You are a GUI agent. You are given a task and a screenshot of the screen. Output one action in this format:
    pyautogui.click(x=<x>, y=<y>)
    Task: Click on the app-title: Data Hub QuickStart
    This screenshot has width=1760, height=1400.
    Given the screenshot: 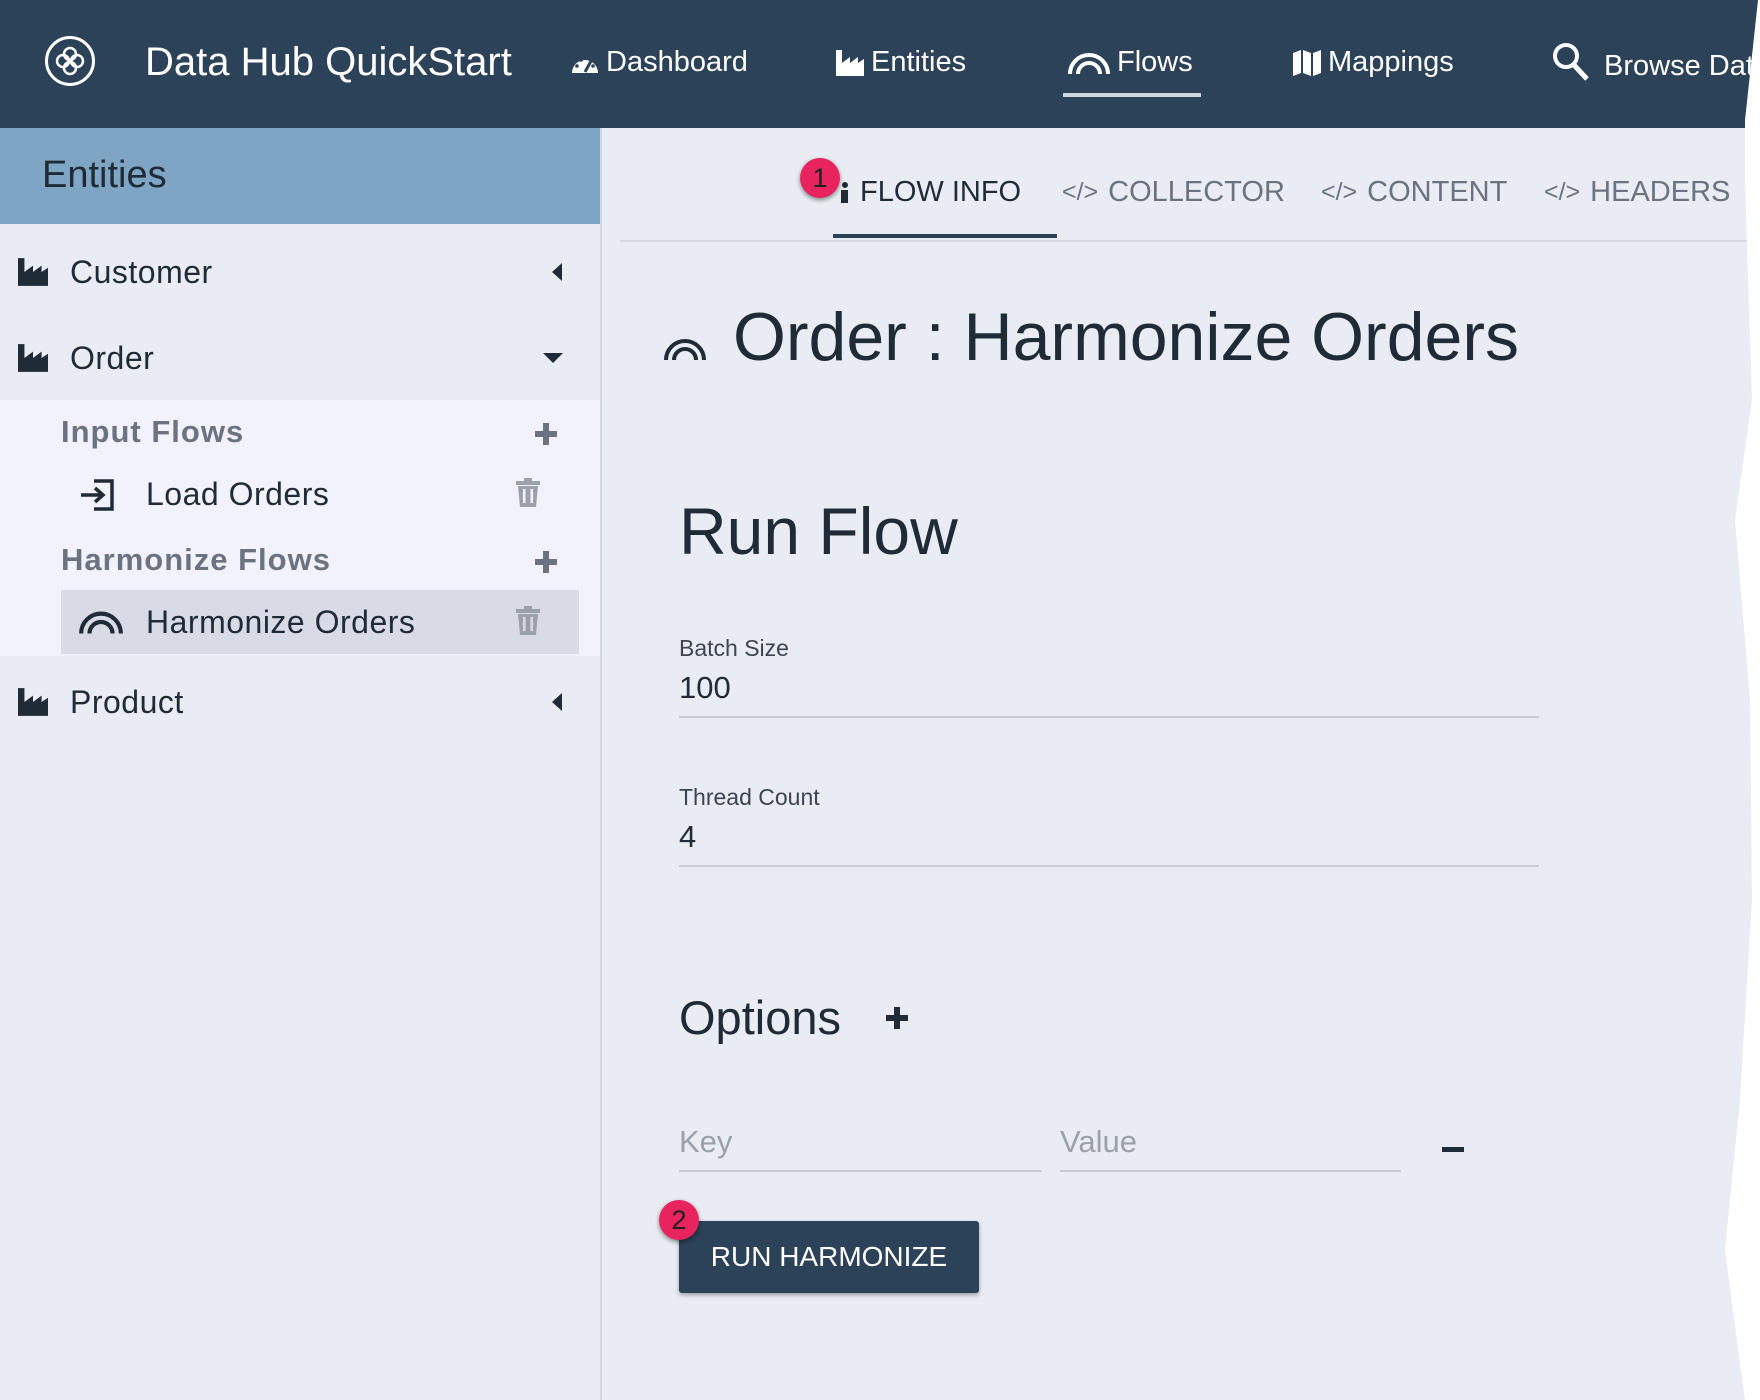 What is the action you would take?
    pyautogui.click(x=328, y=62)
    